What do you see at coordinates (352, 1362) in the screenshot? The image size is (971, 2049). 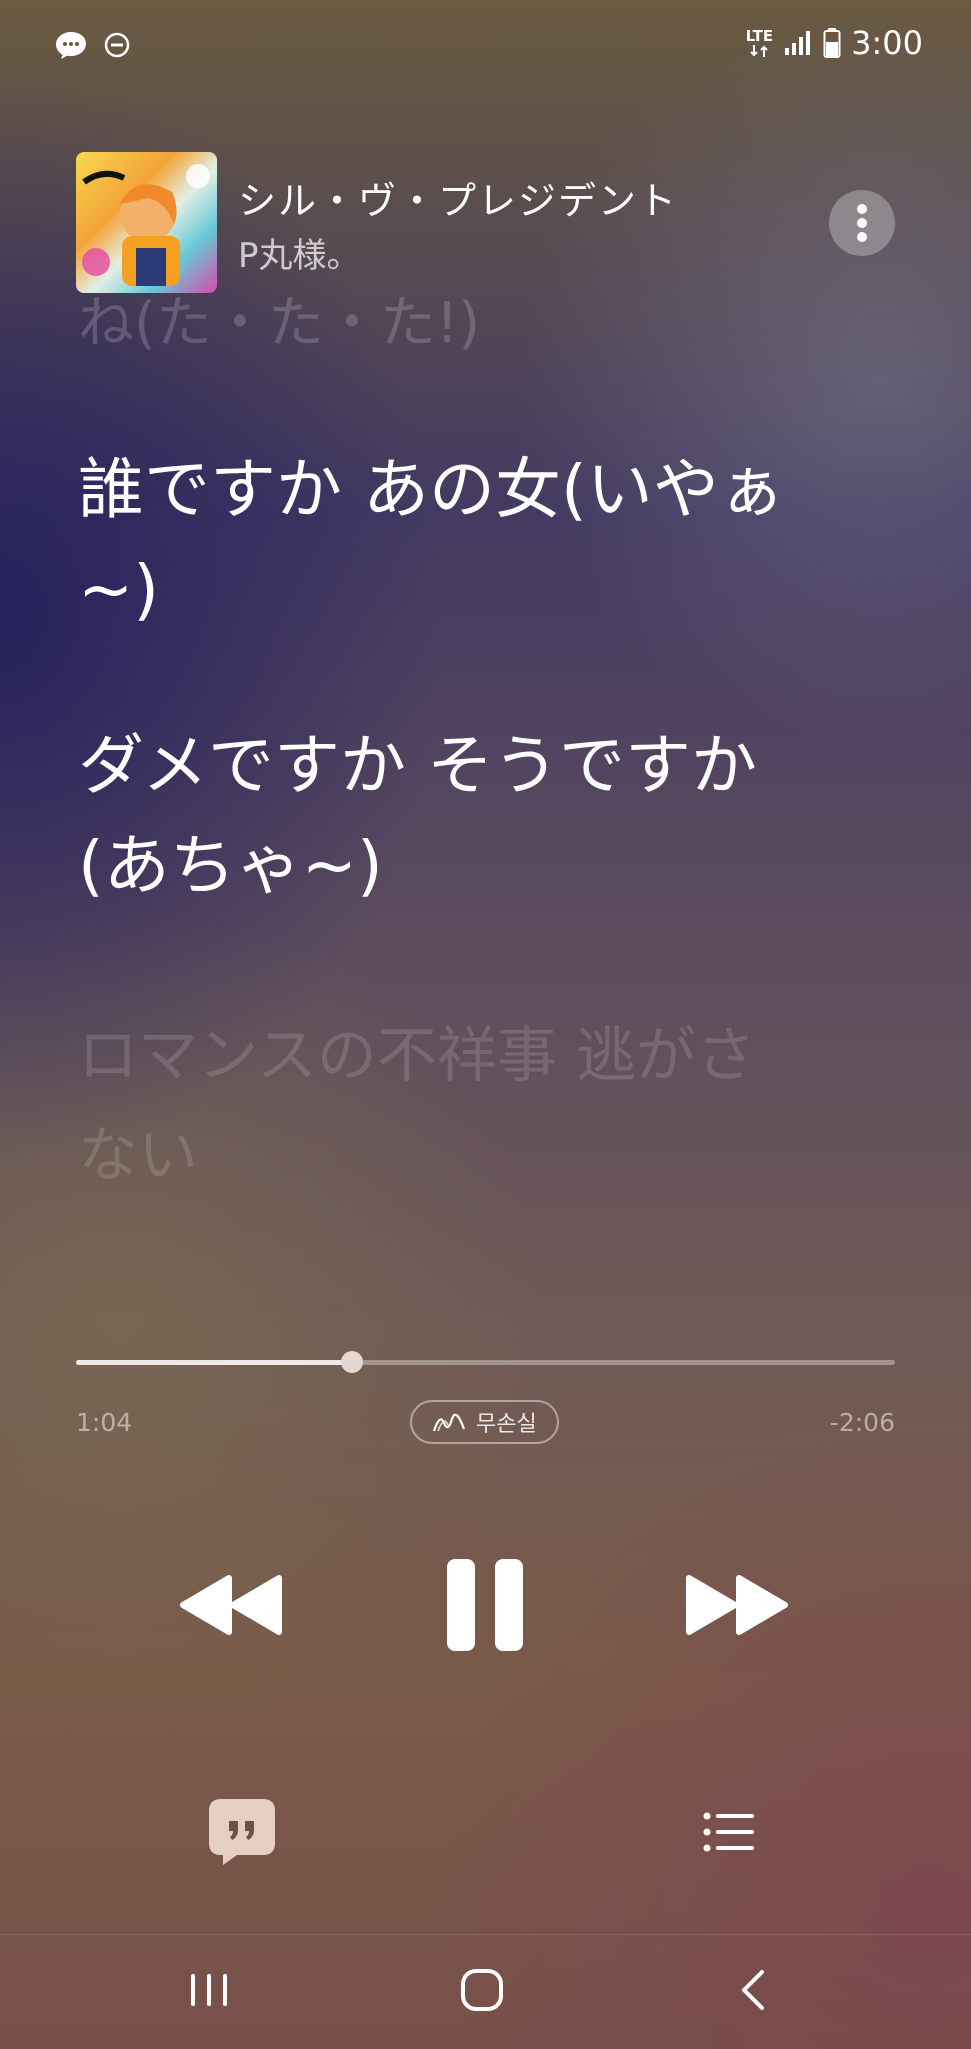 I see `seek-bar-thumb` at bounding box center [352, 1362].